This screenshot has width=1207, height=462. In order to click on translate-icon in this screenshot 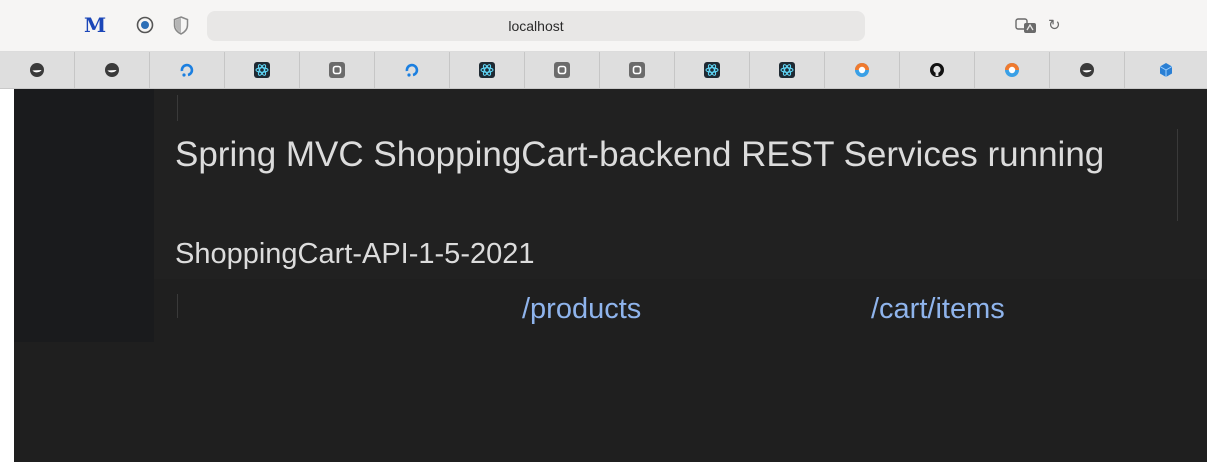, I will do `click(1026, 26)`.